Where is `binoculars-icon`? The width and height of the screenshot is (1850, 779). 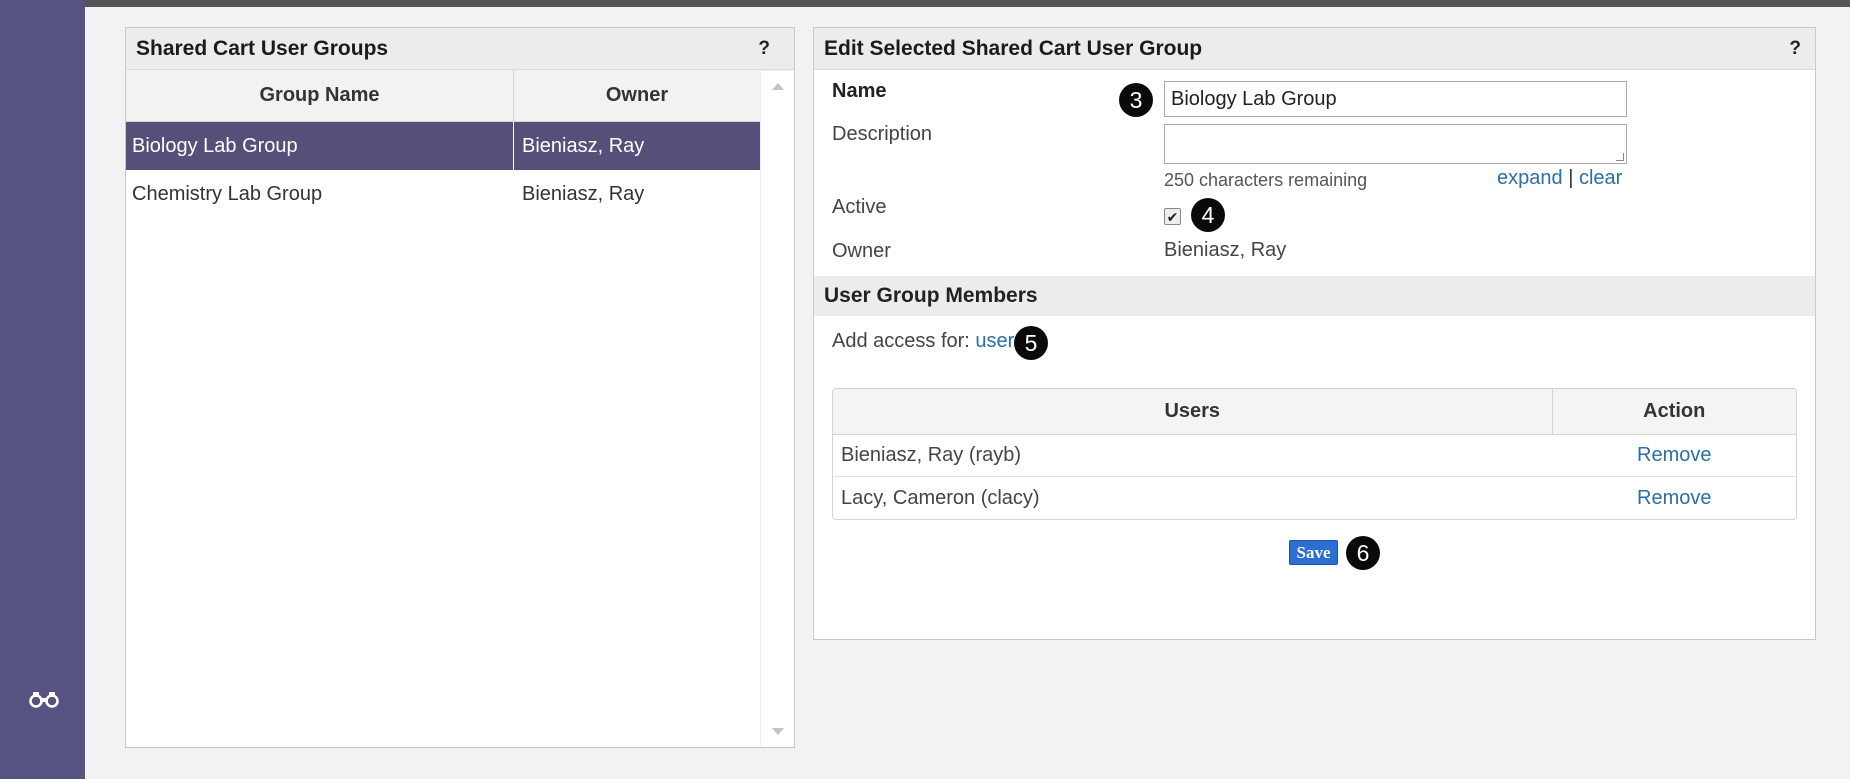
binoculars-icon is located at coordinates (44, 699).